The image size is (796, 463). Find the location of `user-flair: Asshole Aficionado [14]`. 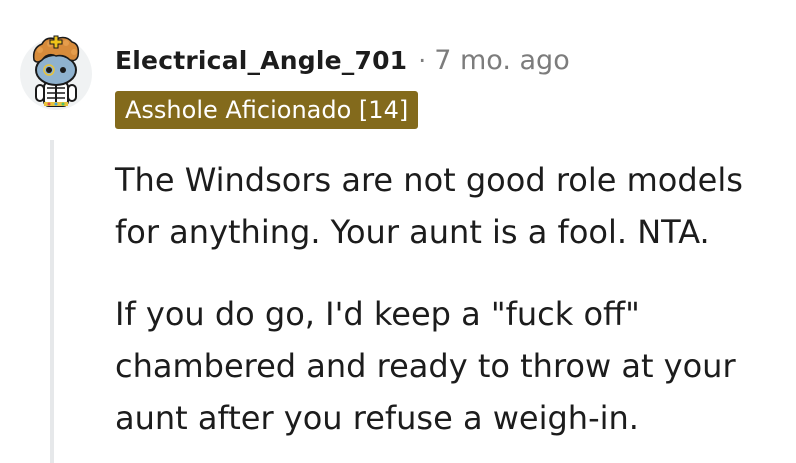

user-flair: Asshole Aficionado [14] is located at coordinates (267, 110).